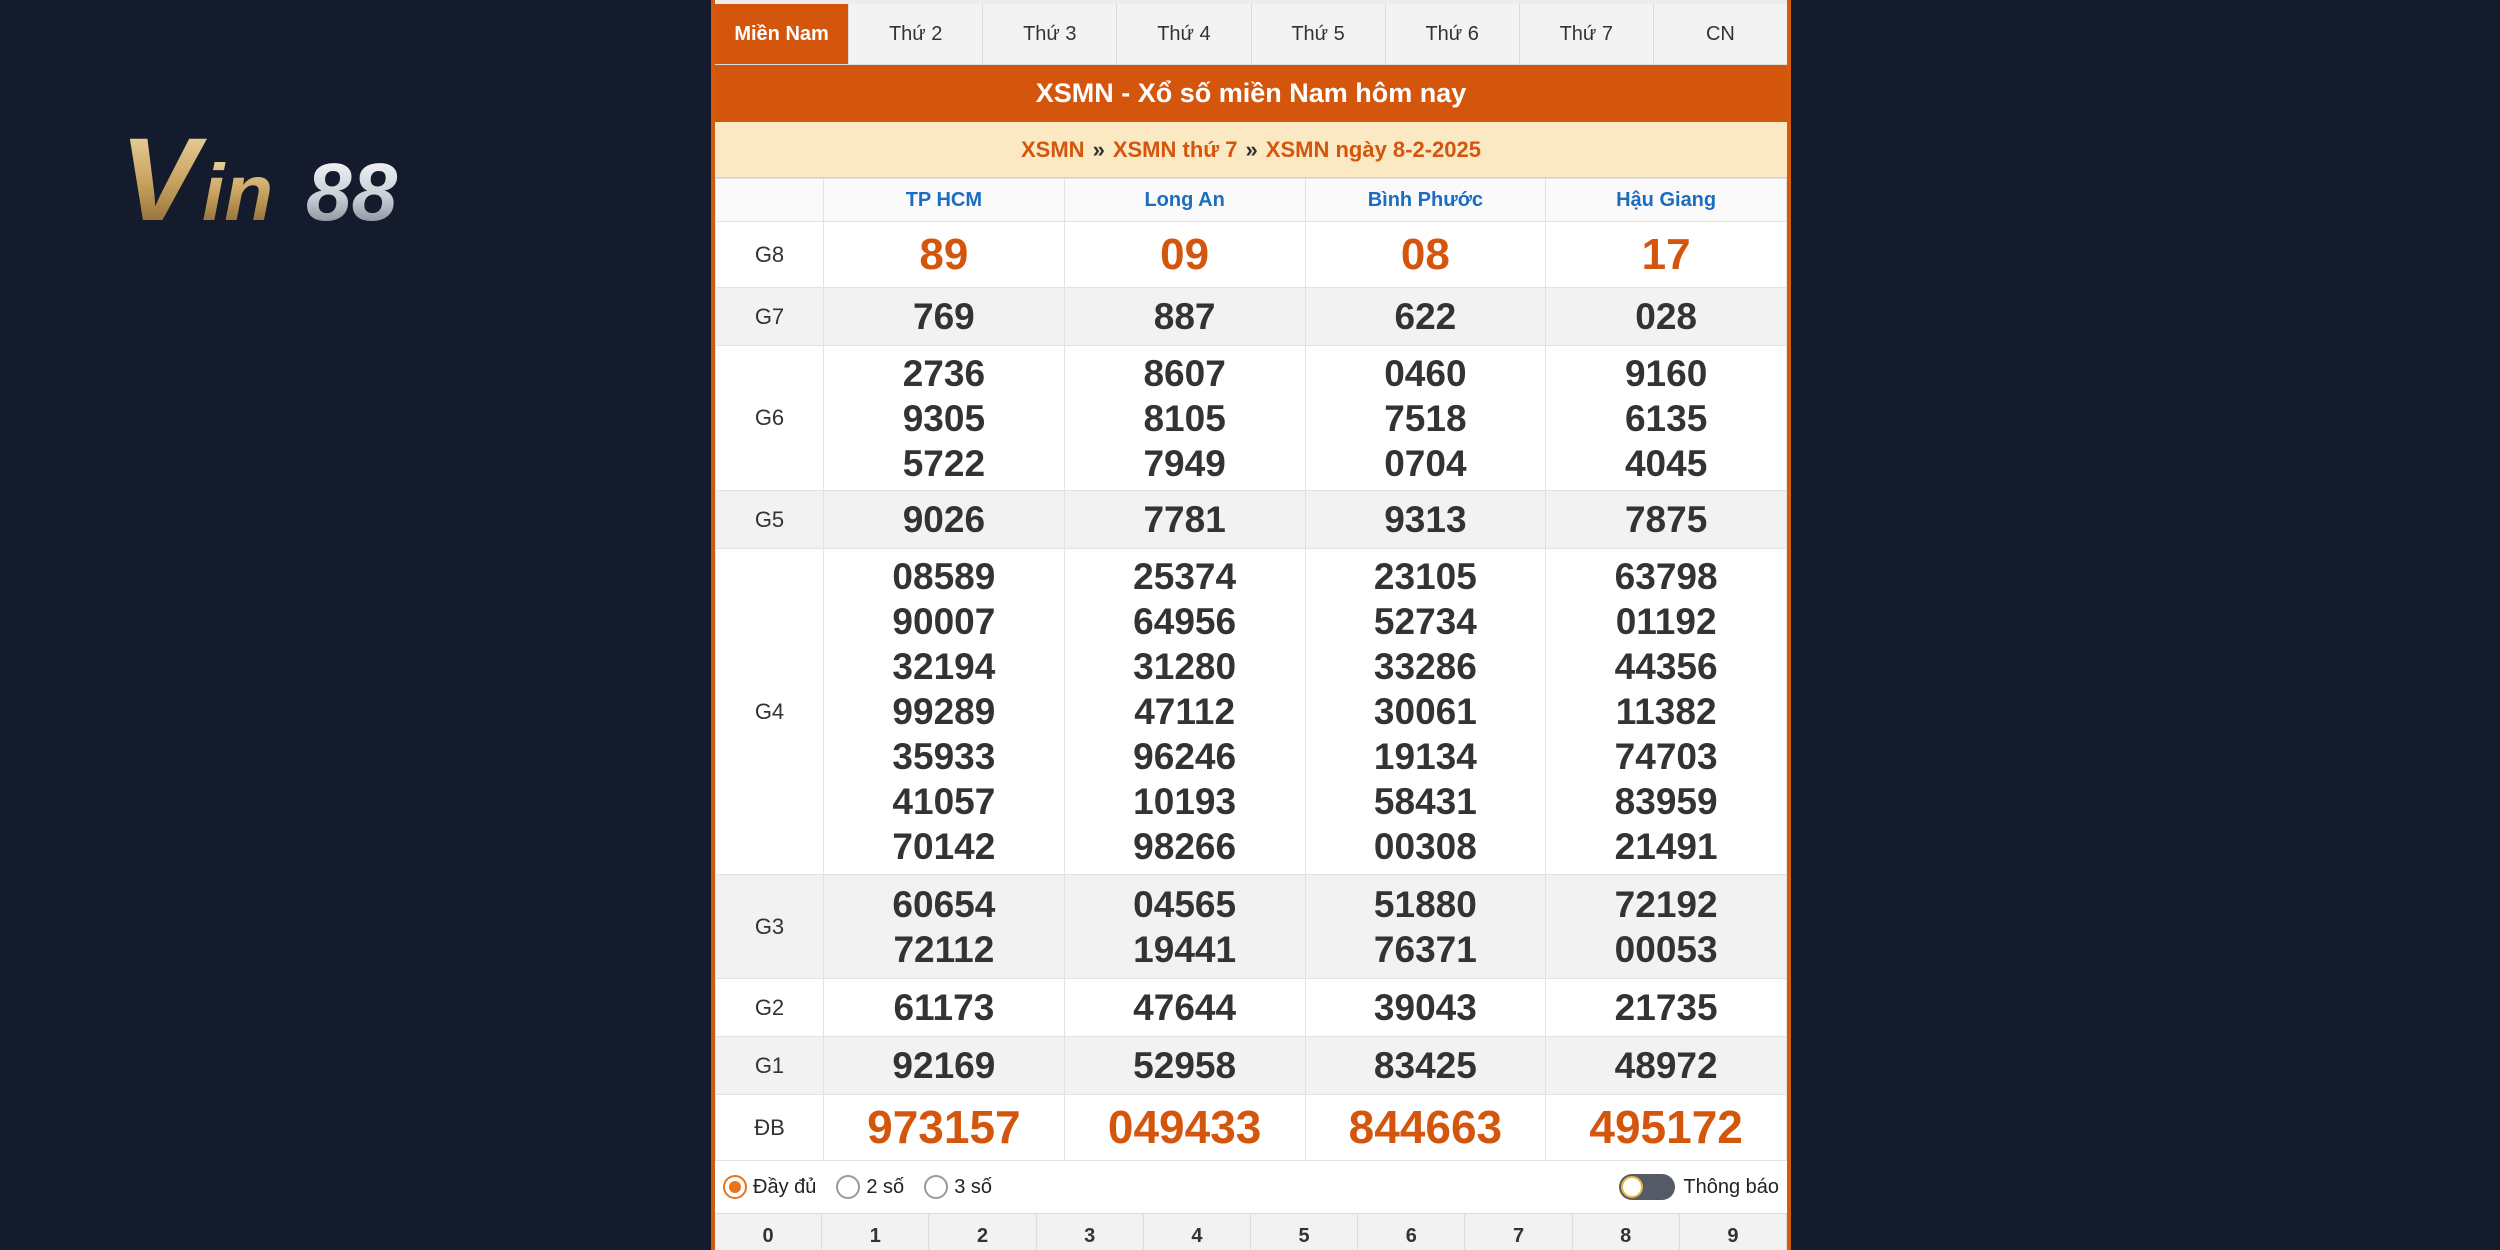  I want to click on prize-number: 973157, so click(944, 1127).